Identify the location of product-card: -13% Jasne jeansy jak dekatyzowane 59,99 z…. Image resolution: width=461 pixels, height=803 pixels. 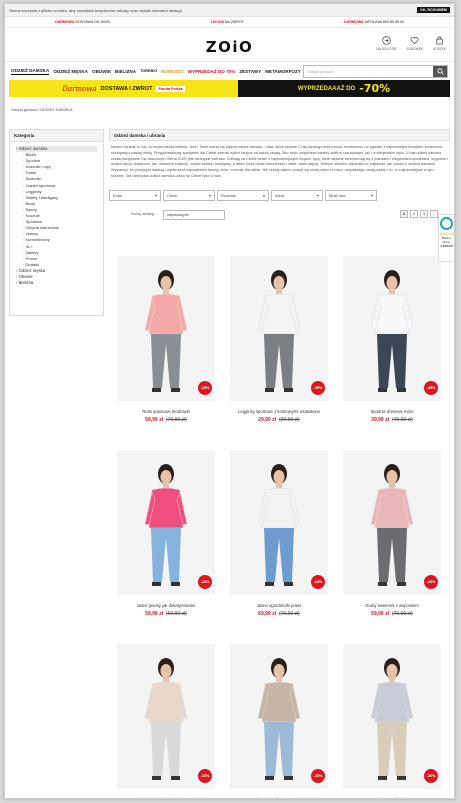
(166, 533).